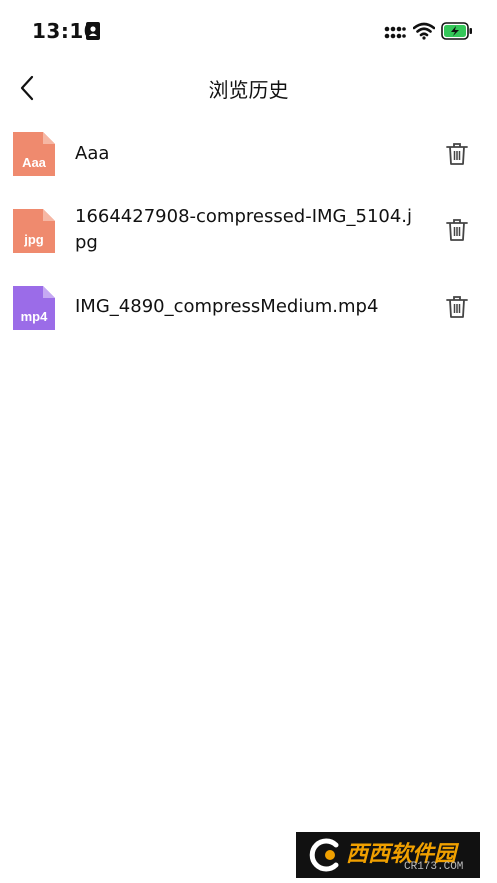 The image size is (497, 883). I want to click on list-item: Aaa Aaa, so click(248, 154).